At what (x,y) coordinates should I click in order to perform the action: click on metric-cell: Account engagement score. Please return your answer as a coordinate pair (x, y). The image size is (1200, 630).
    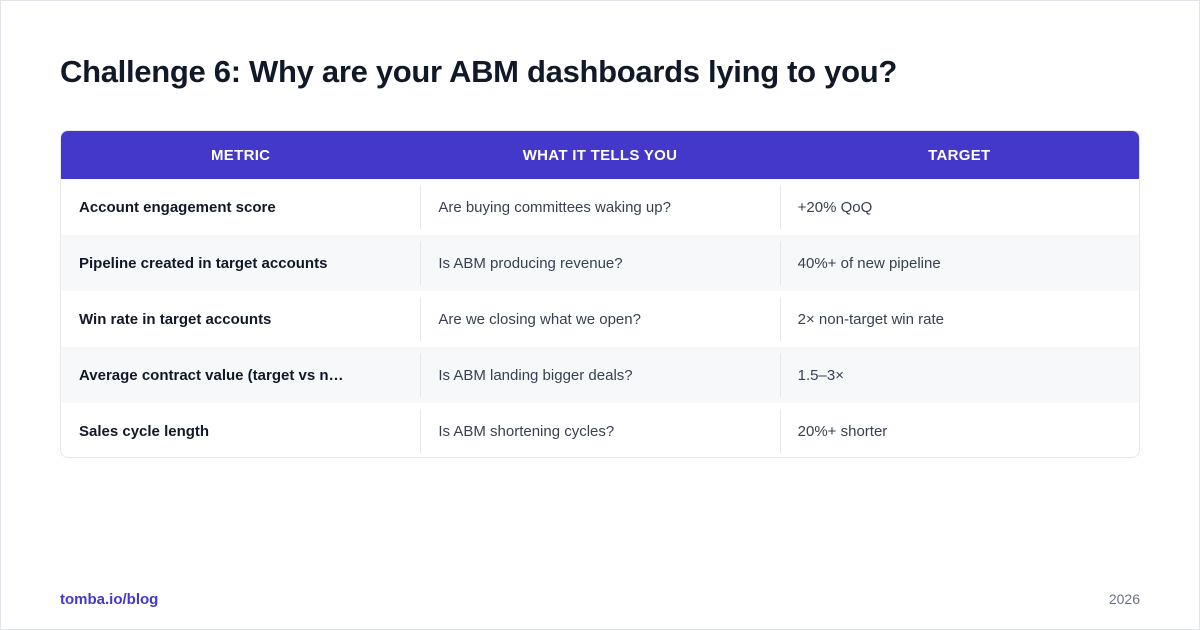
    Looking at the image, I should click on (177, 207).